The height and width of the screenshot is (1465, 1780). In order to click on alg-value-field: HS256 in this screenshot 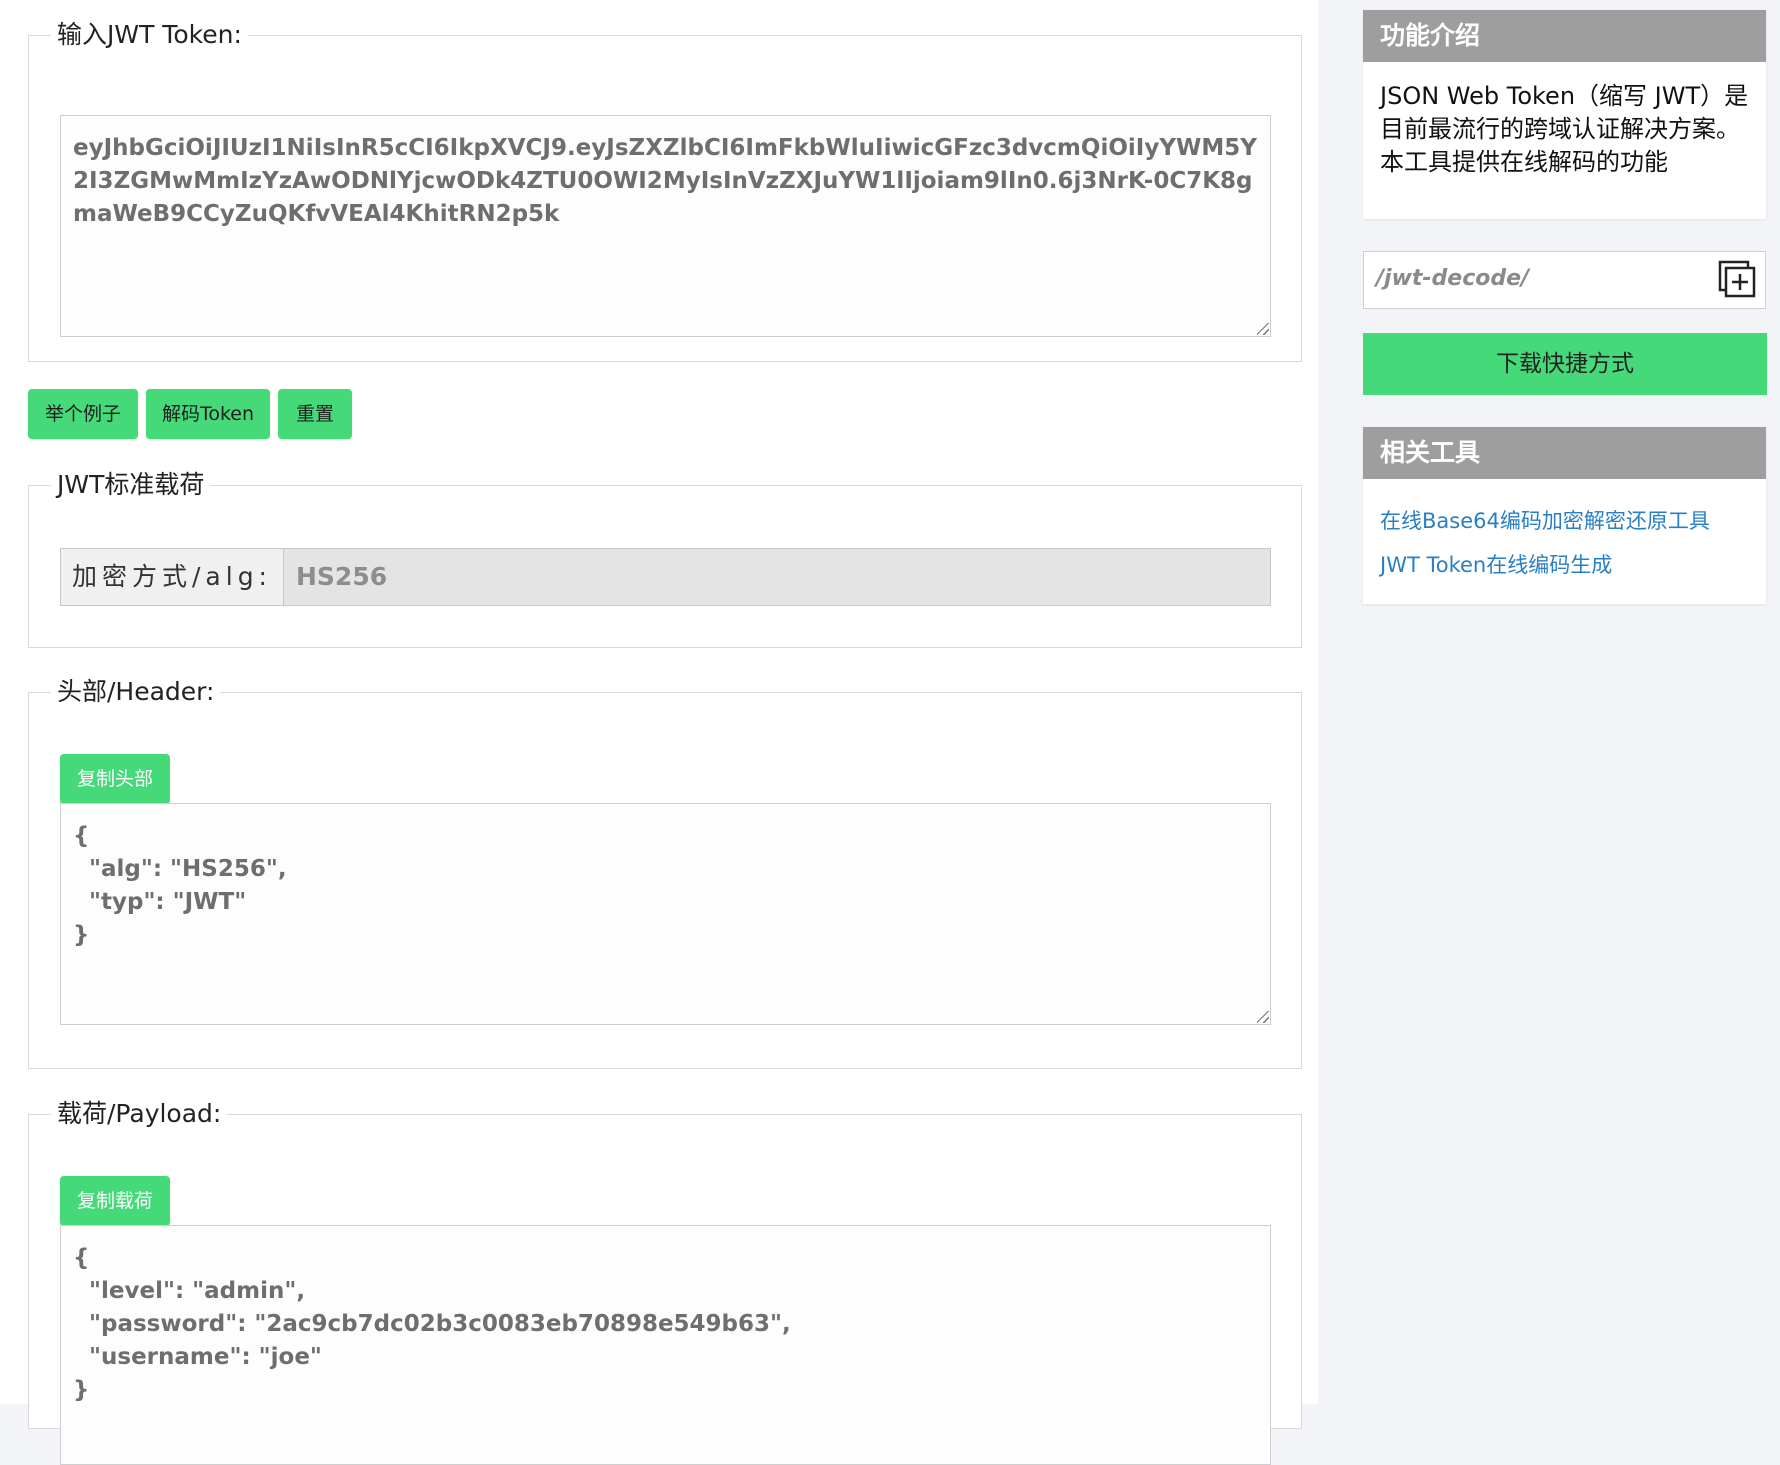, I will do `click(777, 577)`.